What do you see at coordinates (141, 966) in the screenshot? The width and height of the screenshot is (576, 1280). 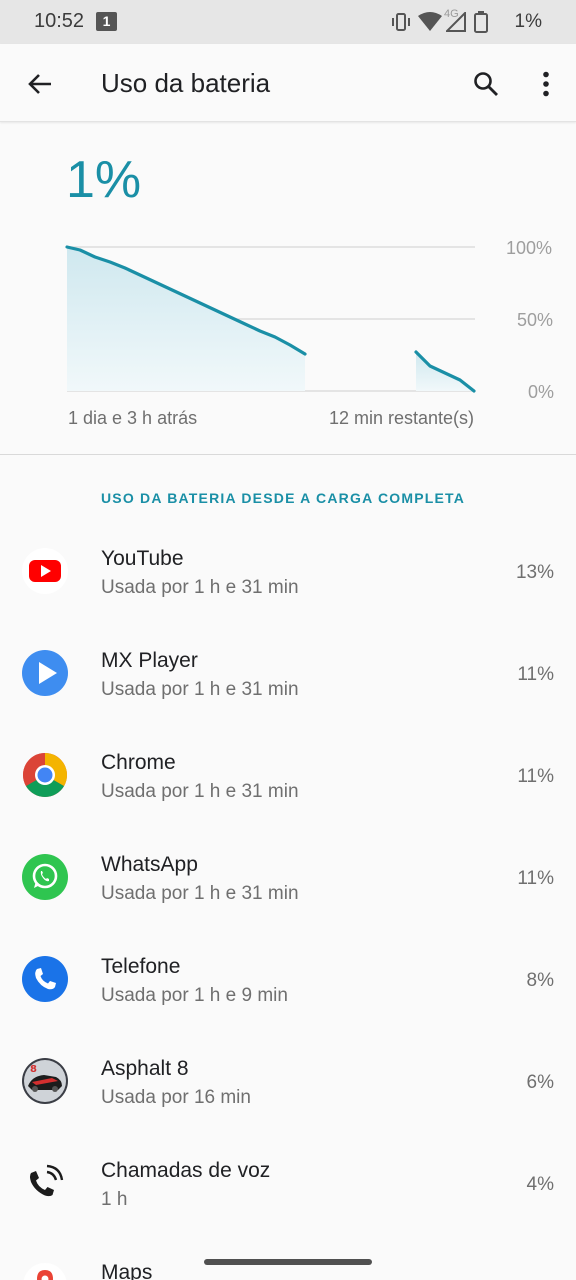 I see `app-name: Telefone` at bounding box center [141, 966].